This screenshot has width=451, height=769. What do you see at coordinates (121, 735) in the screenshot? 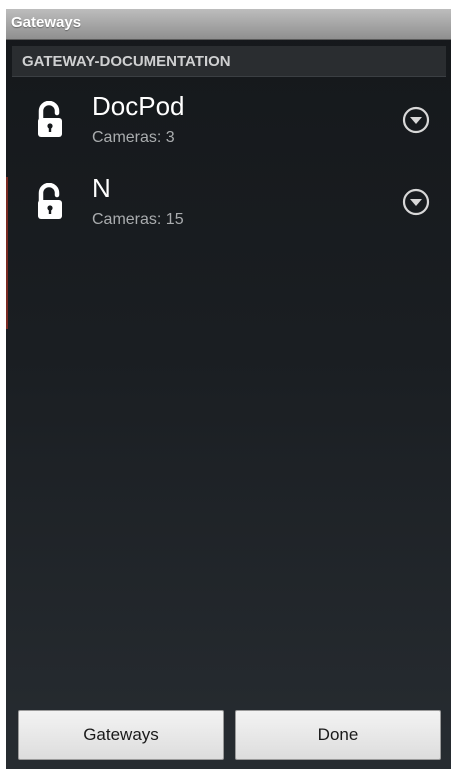
I see `gateways-button: Gateways` at bounding box center [121, 735].